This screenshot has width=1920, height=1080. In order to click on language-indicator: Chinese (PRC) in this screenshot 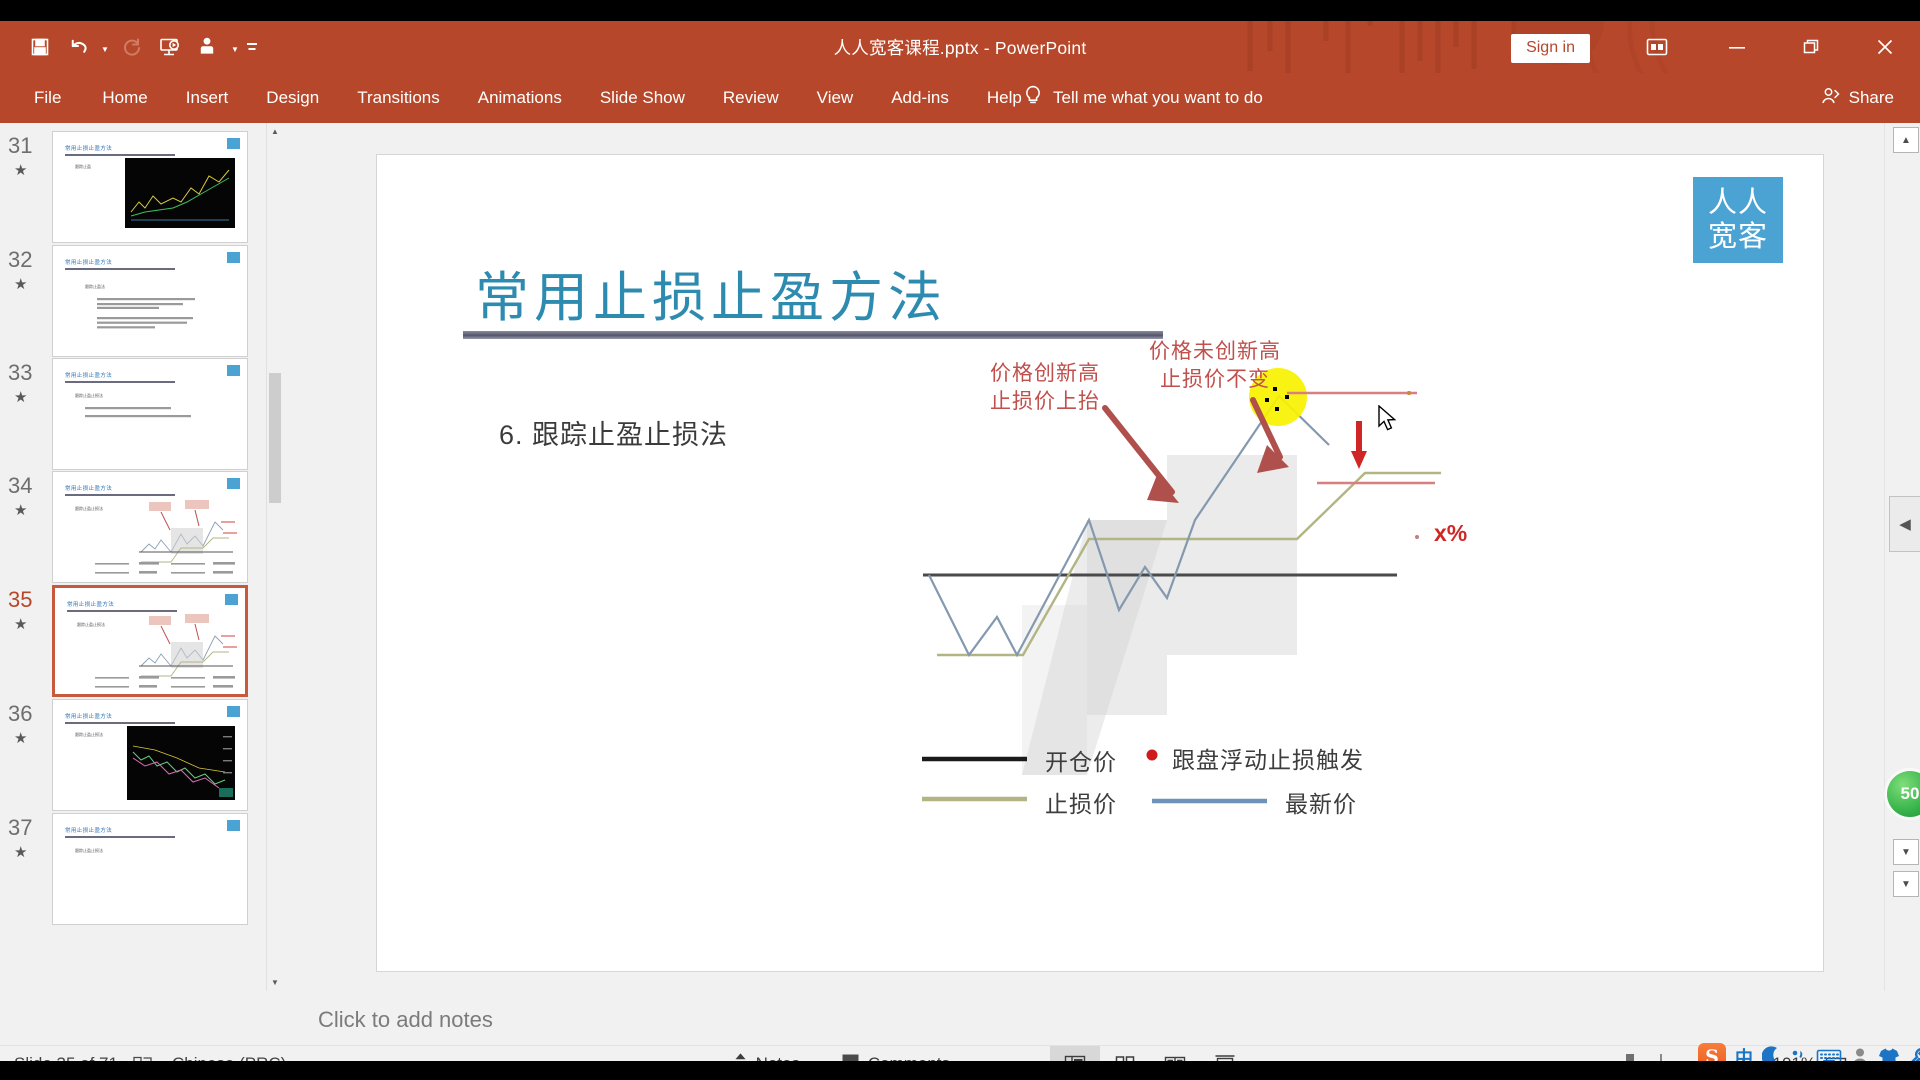, I will do `click(229, 1057)`.